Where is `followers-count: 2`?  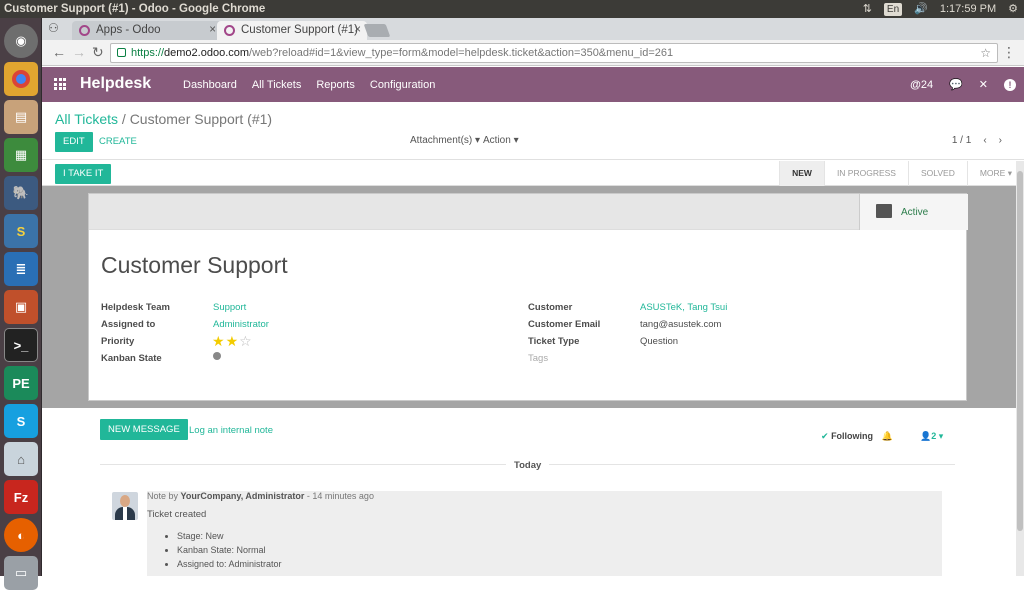 followers-count: 2 is located at coordinates (934, 436).